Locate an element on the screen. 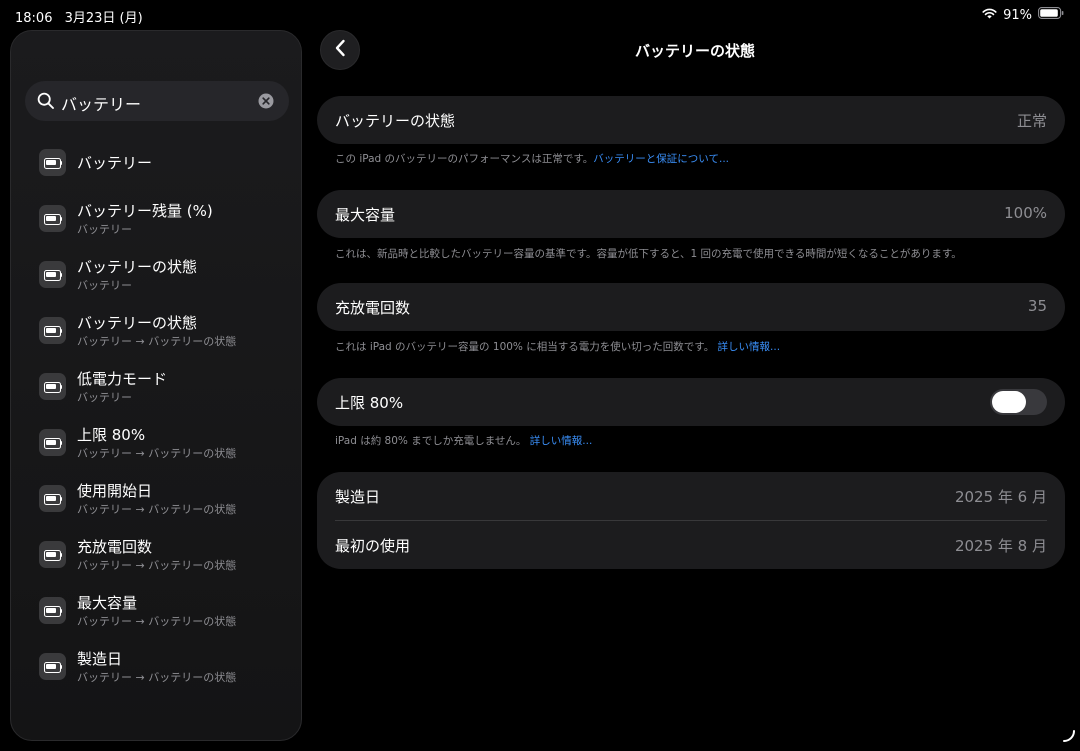 Image resolution: width=1080 pixels, height=751 pixels. search-result-battery-health-detail: バッテリーの状態 バッテリー → バッテリーの状態 is located at coordinates (156, 331).